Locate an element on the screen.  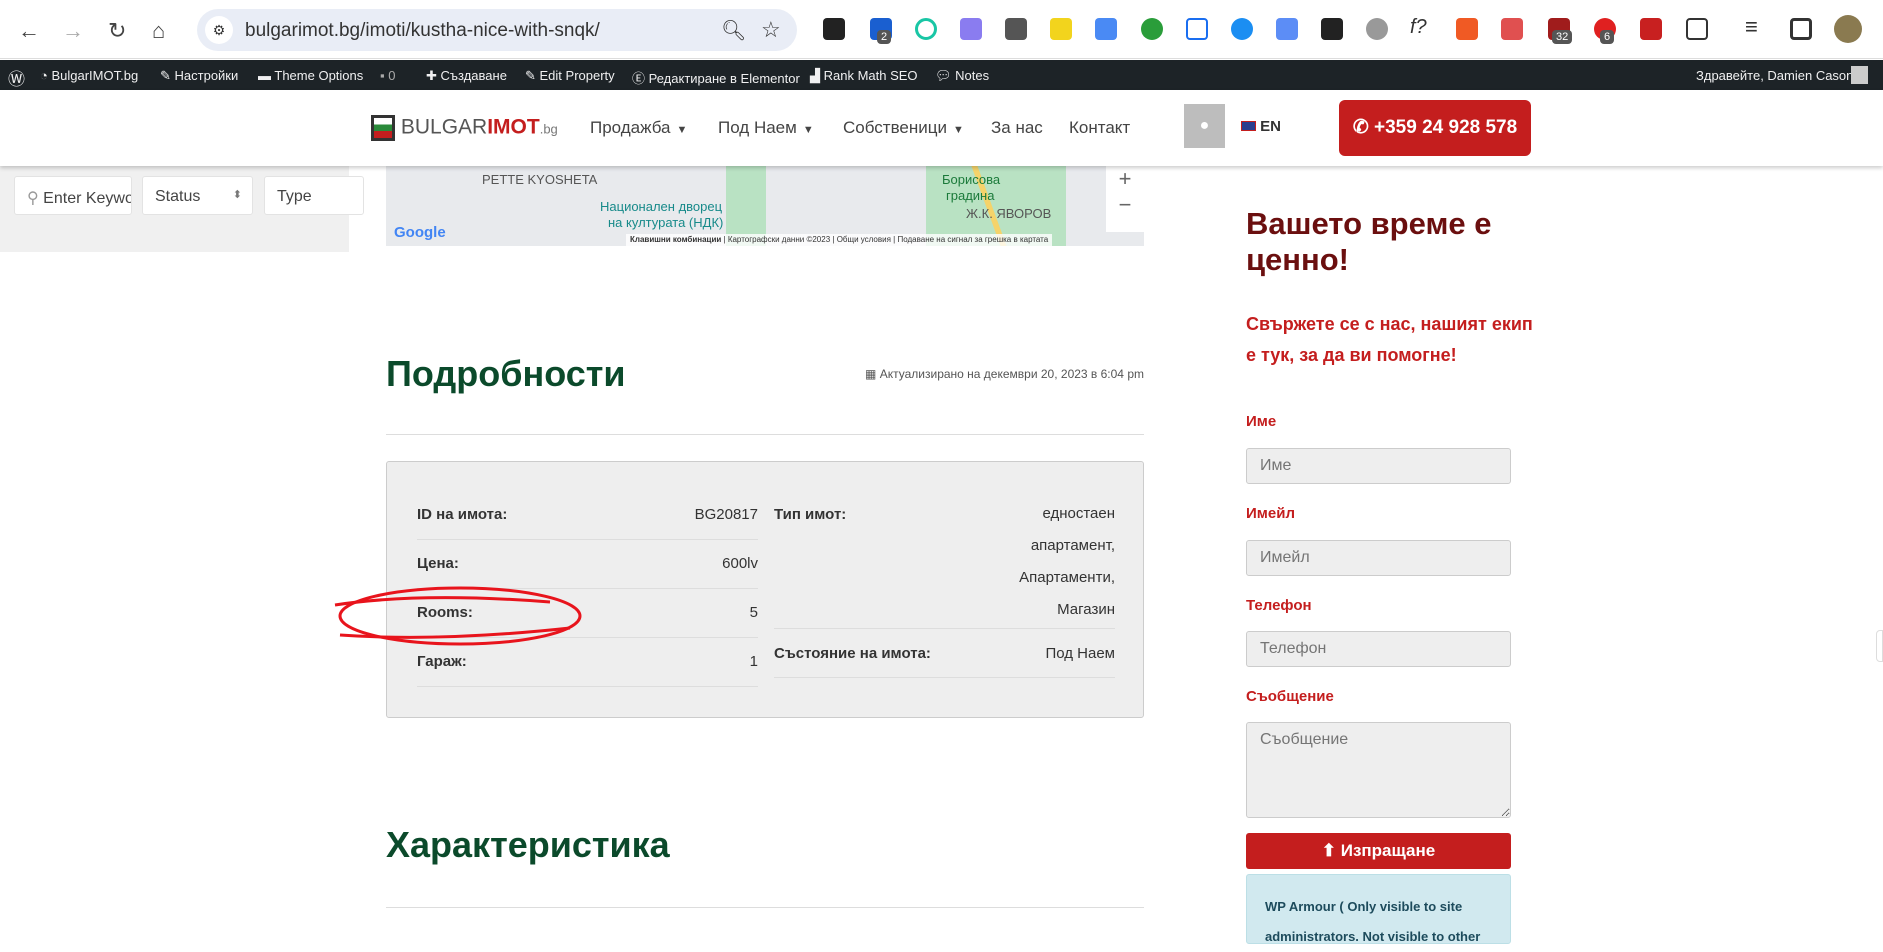
logo-mark-icon is located at coordinates (383, 128).